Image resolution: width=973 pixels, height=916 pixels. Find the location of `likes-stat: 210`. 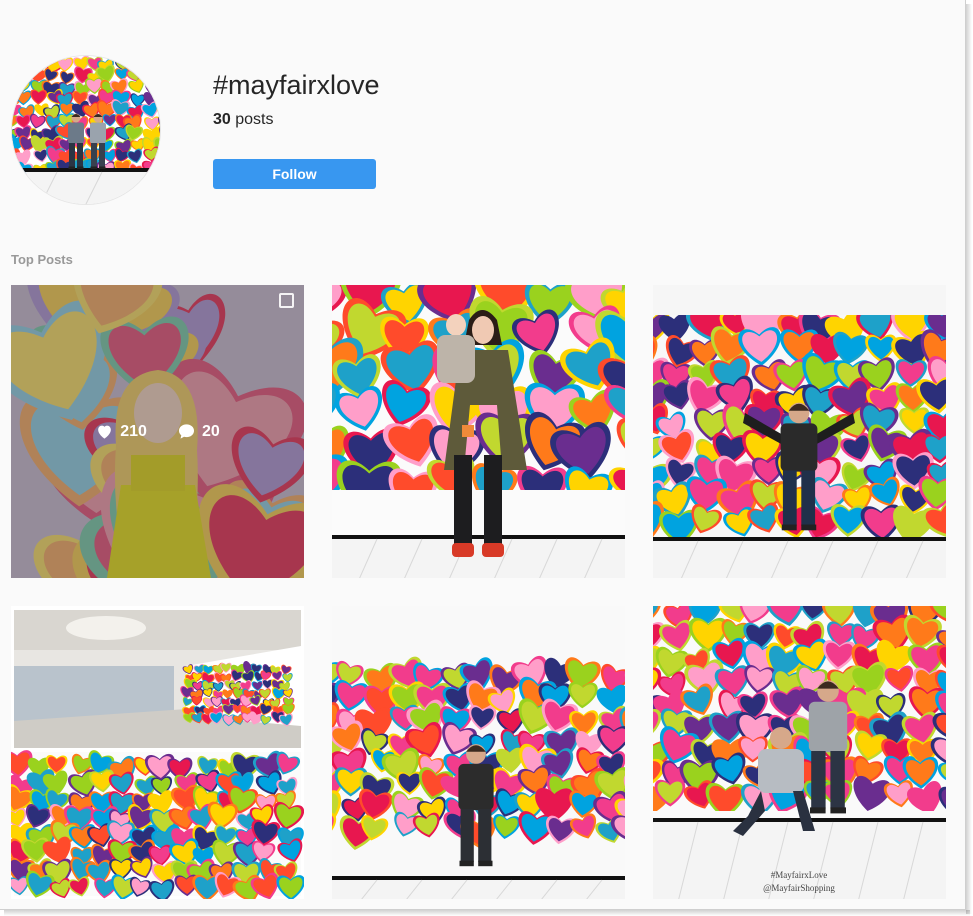

likes-stat: 210 is located at coordinates (121, 431).